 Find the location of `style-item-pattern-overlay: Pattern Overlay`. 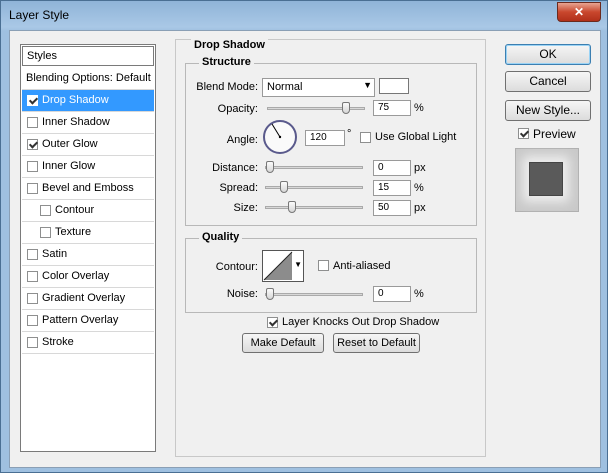

style-item-pattern-overlay: Pattern Overlay is located at coordinates (88, 321).